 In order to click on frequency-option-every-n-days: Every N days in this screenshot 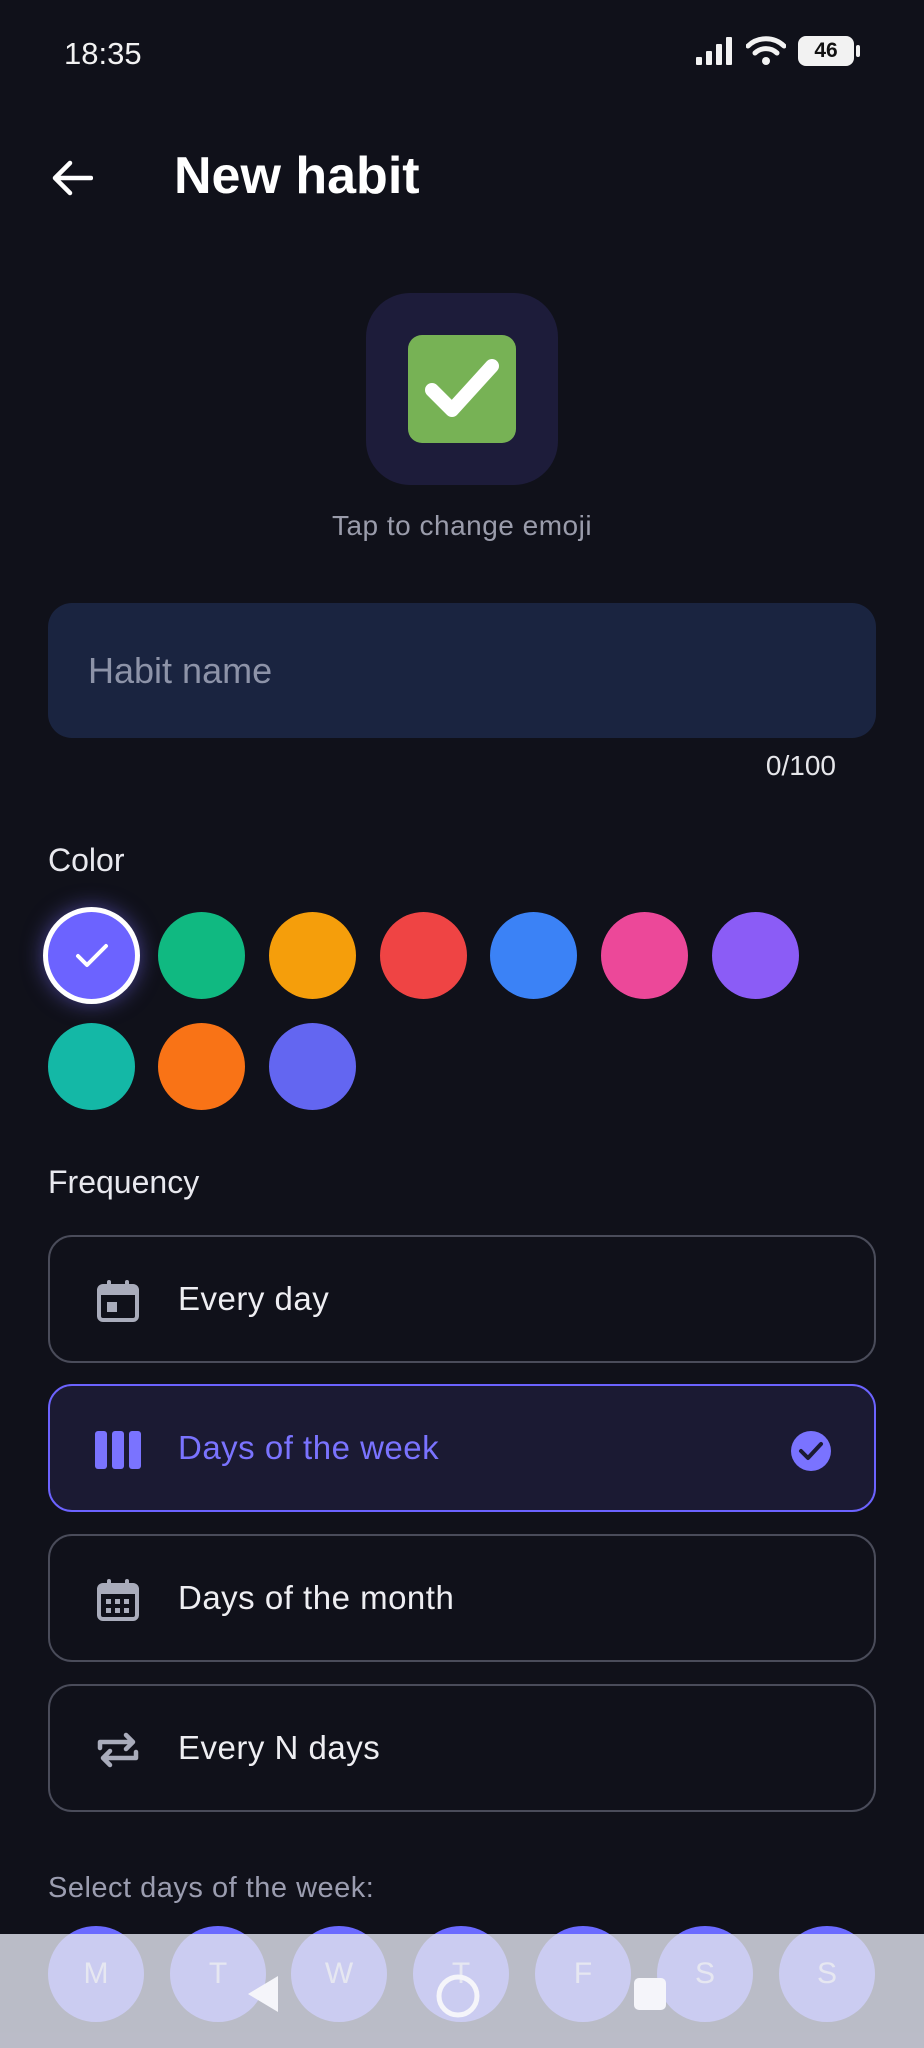, I will do `click(462, 1748)`.